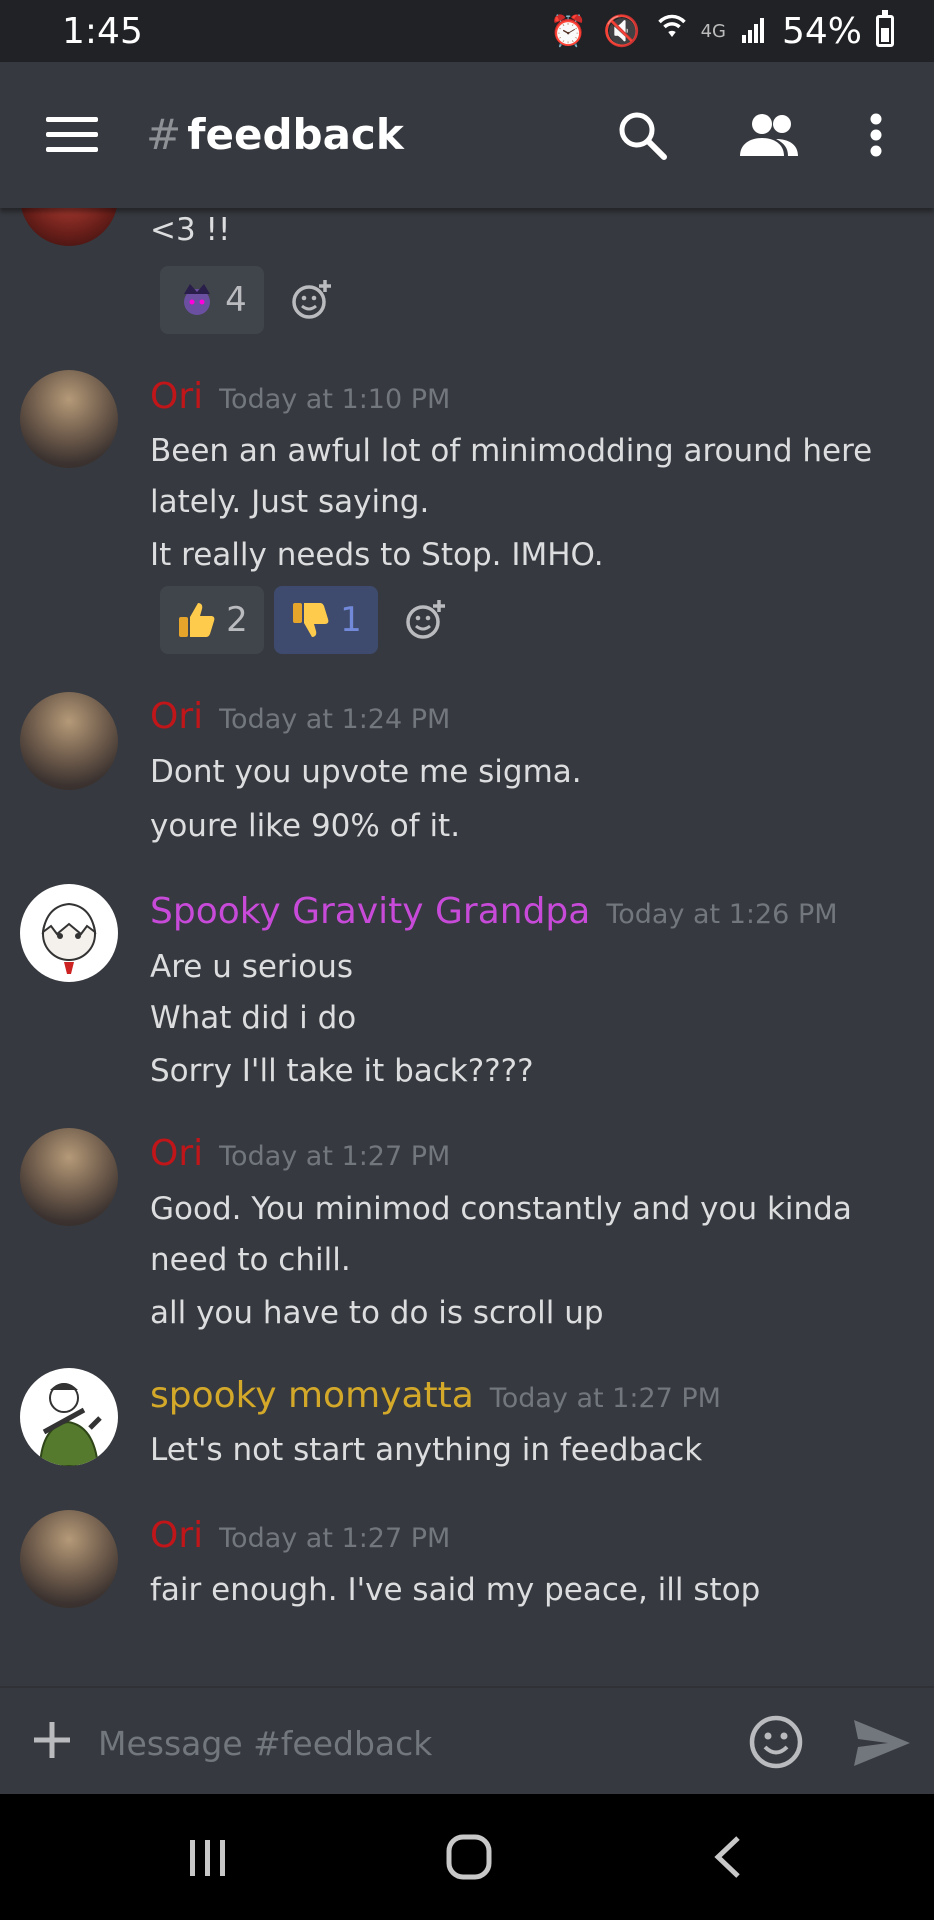 Image resolution: width=934 pixels, height=1920 pixels. Describe the element at coordinates (295, 134) in the screenshot. I see `channel-name: feedback` at that location.